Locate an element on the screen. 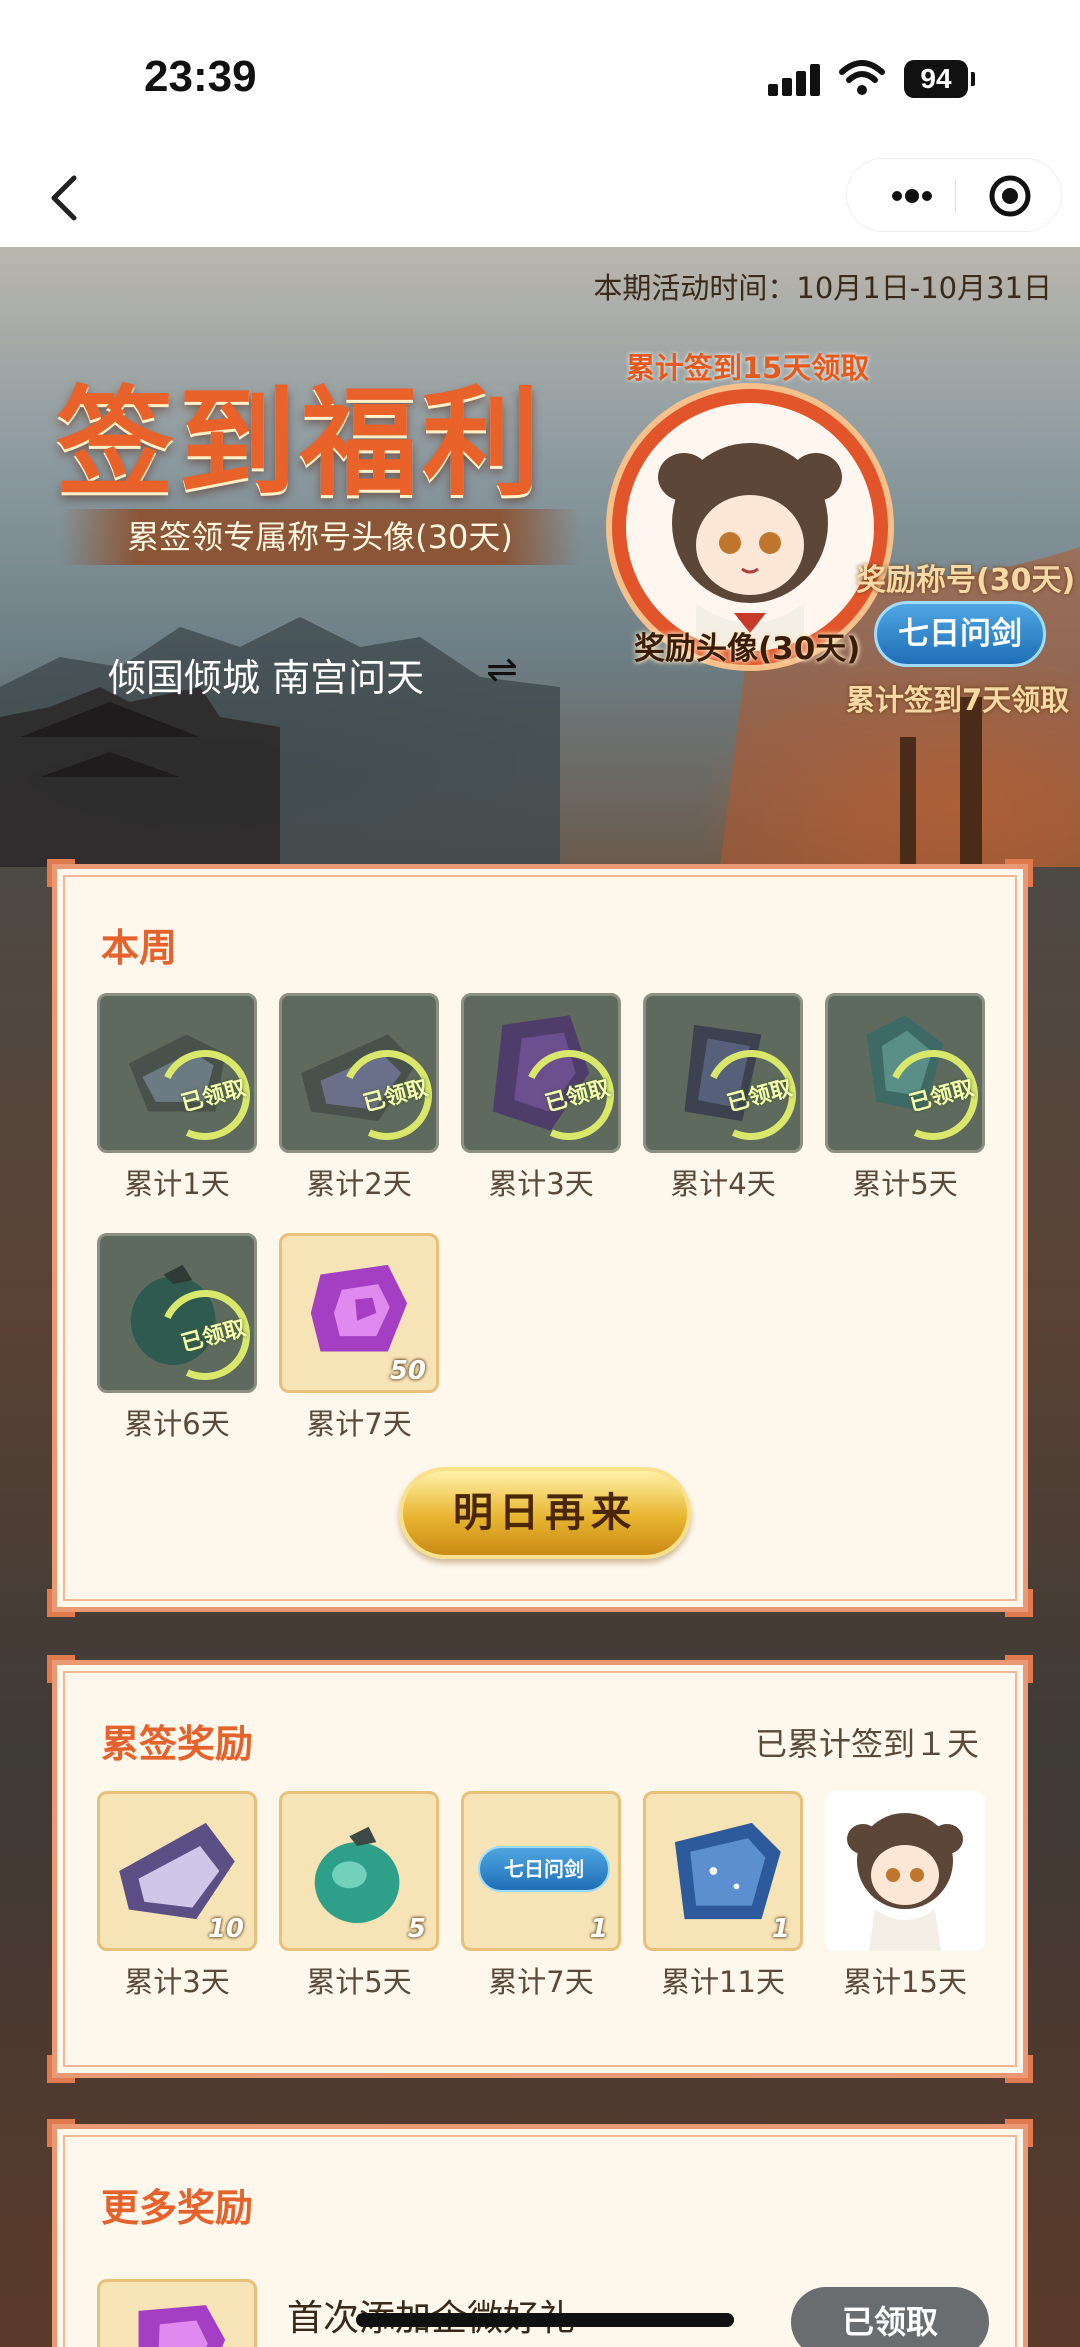 This screenshot has width=1080, height=2347. day-5-reward: 已领取 is located at coordinates (905, 1073).